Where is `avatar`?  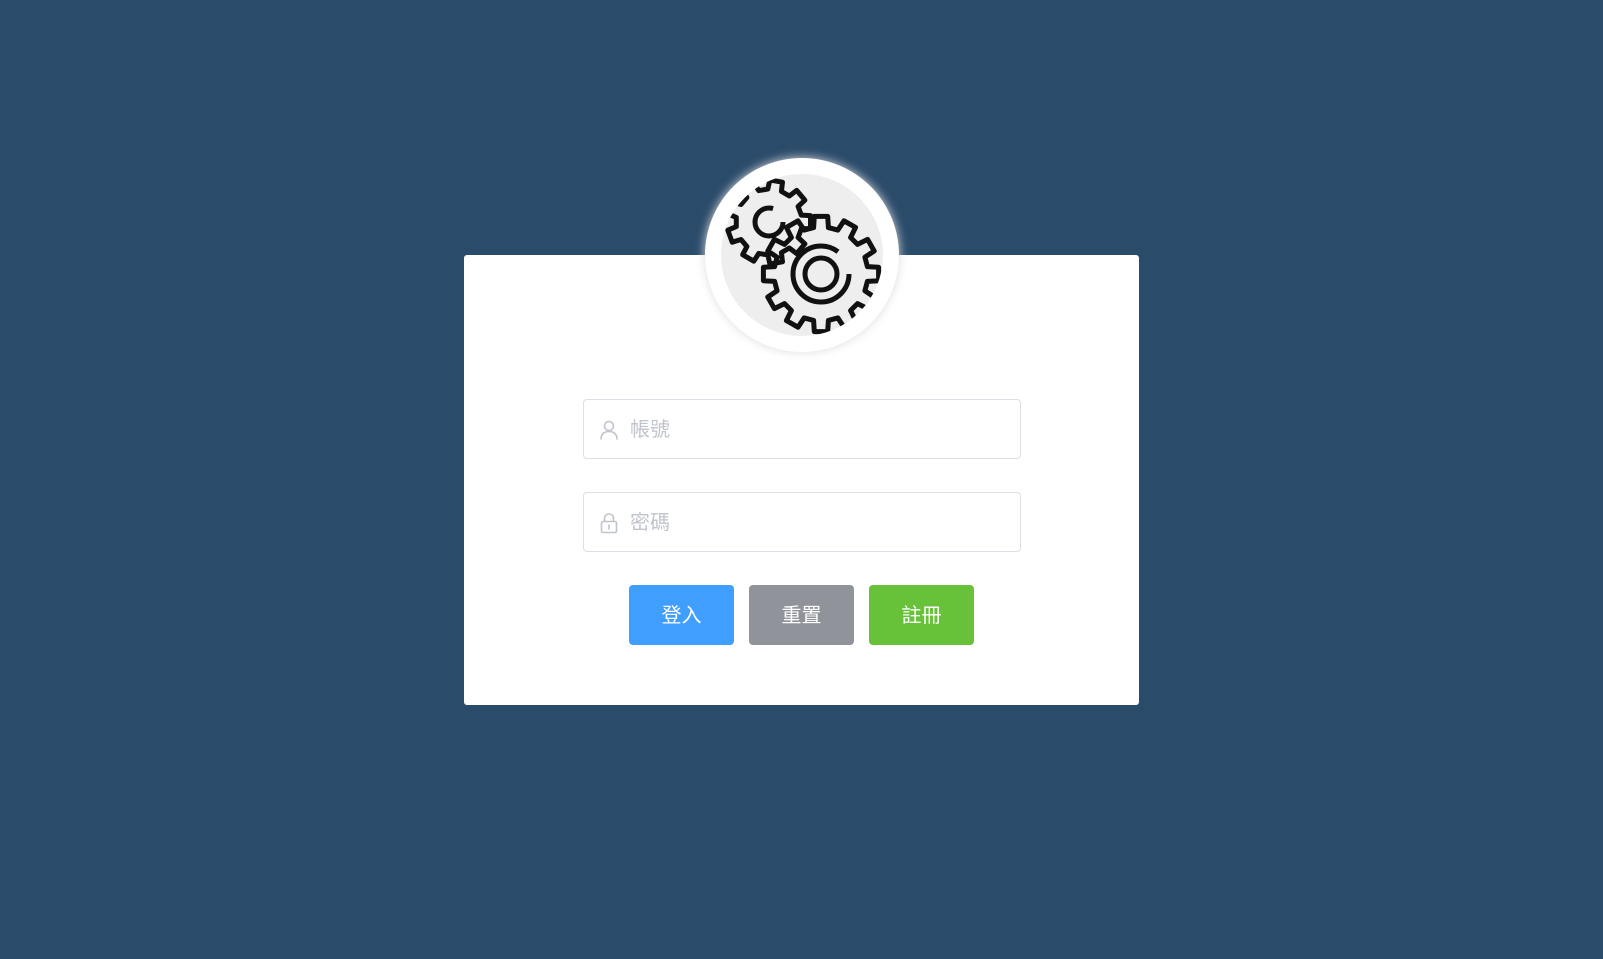
avatar is located at coordinates (802, 255).